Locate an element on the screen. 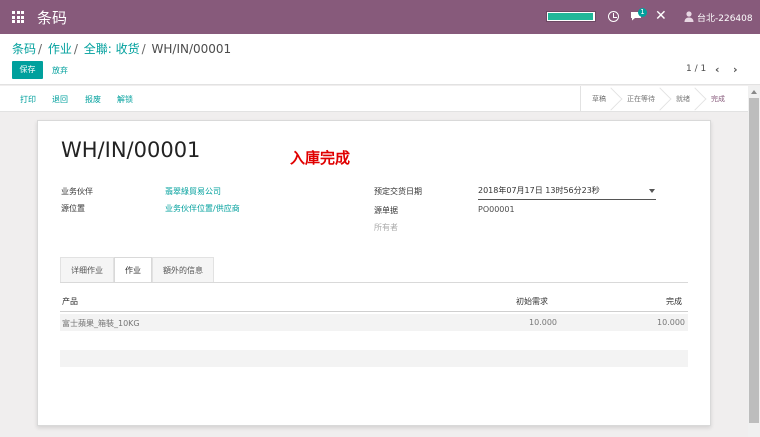  table-footer is located at coordinates (374, 358).